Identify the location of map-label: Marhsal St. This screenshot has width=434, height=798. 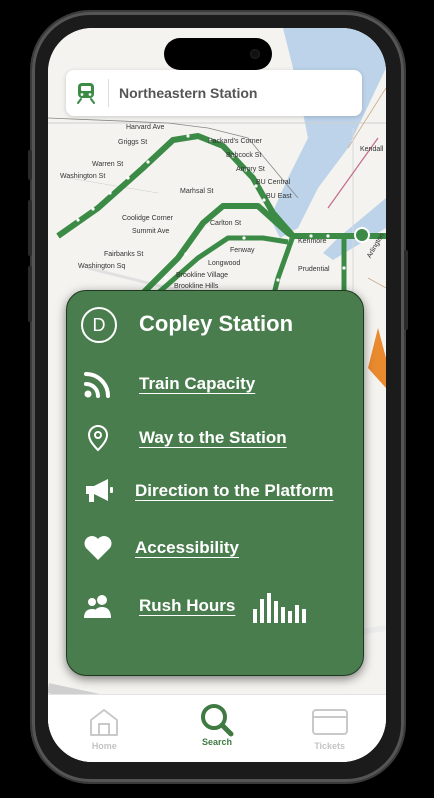
(197, 191).